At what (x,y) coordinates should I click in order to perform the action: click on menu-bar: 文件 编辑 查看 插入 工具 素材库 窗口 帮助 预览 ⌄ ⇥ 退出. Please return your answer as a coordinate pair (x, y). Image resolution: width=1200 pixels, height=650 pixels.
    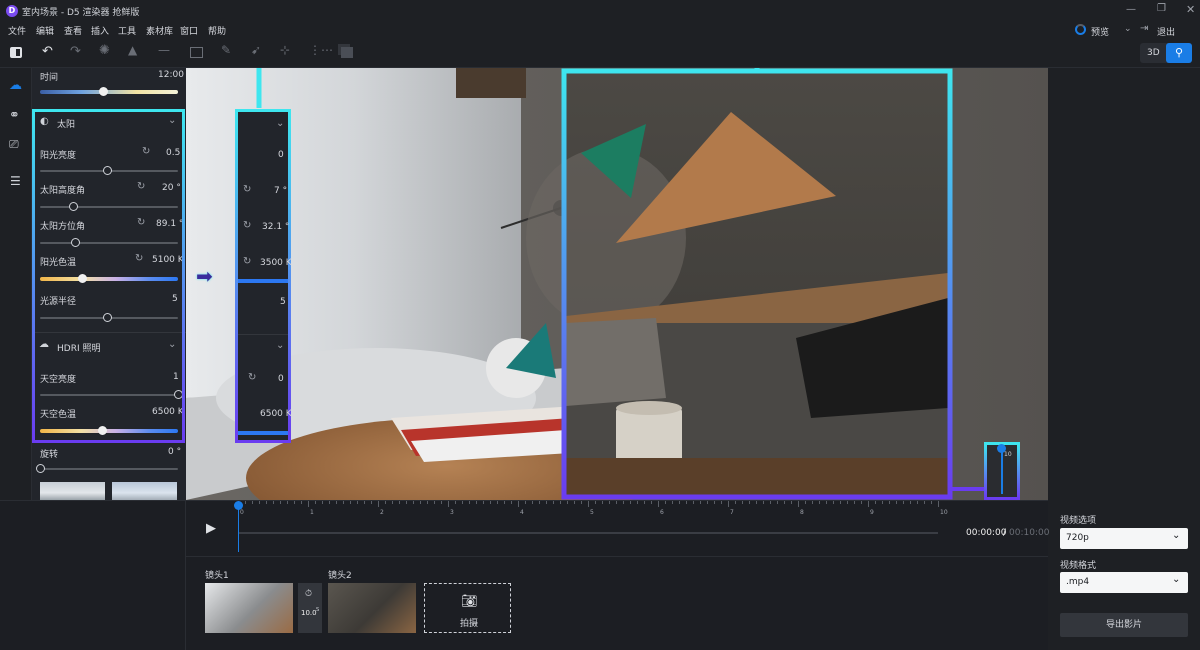
    Looking at the image, I should click on (600, 30).